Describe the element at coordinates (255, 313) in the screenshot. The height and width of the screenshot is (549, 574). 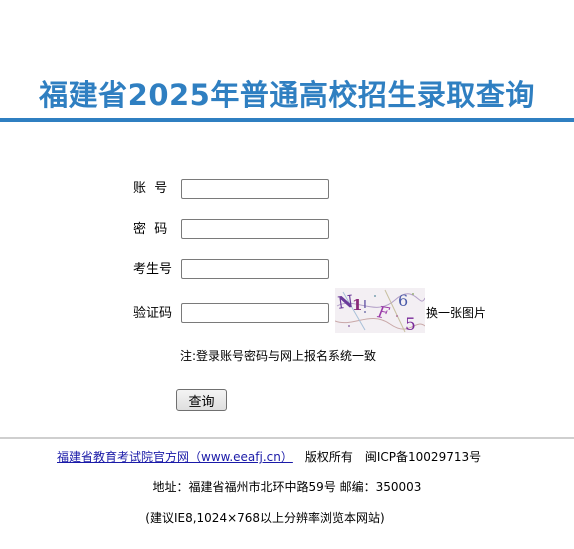
I see `captcha-input` at that location.